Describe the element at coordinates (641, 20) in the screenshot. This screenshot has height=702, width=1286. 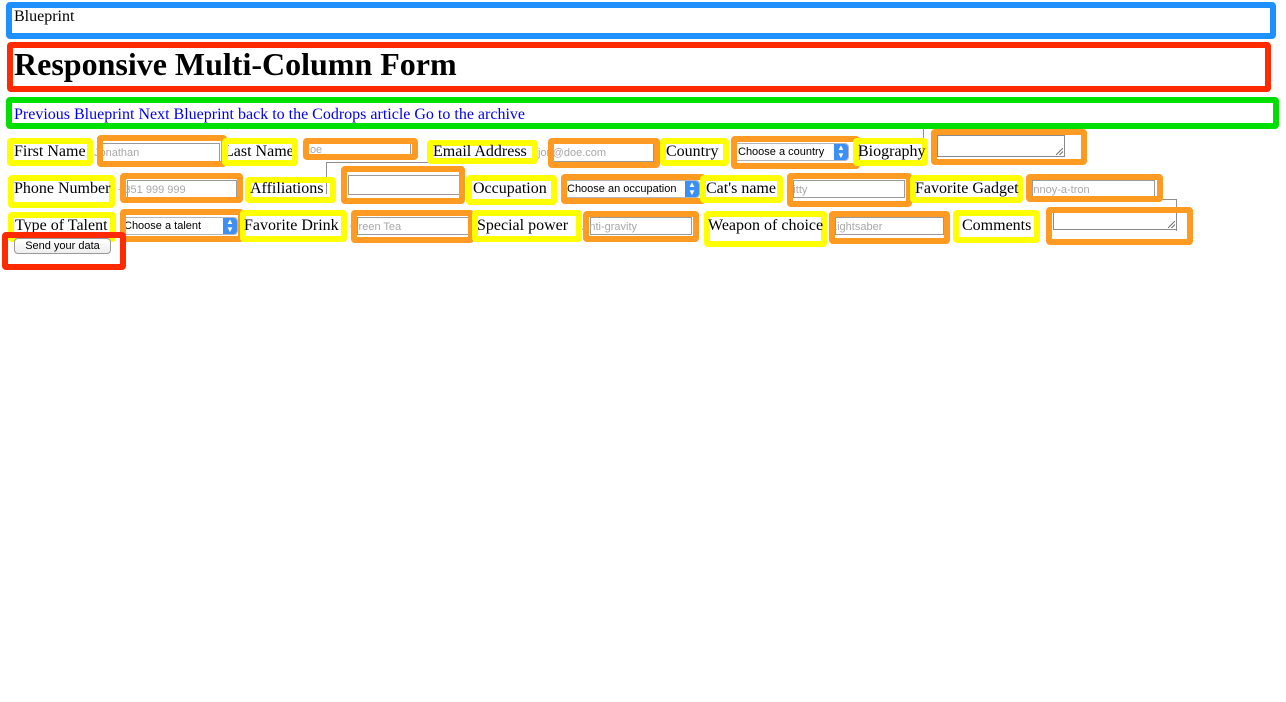
I see `site-title-box` at that location.